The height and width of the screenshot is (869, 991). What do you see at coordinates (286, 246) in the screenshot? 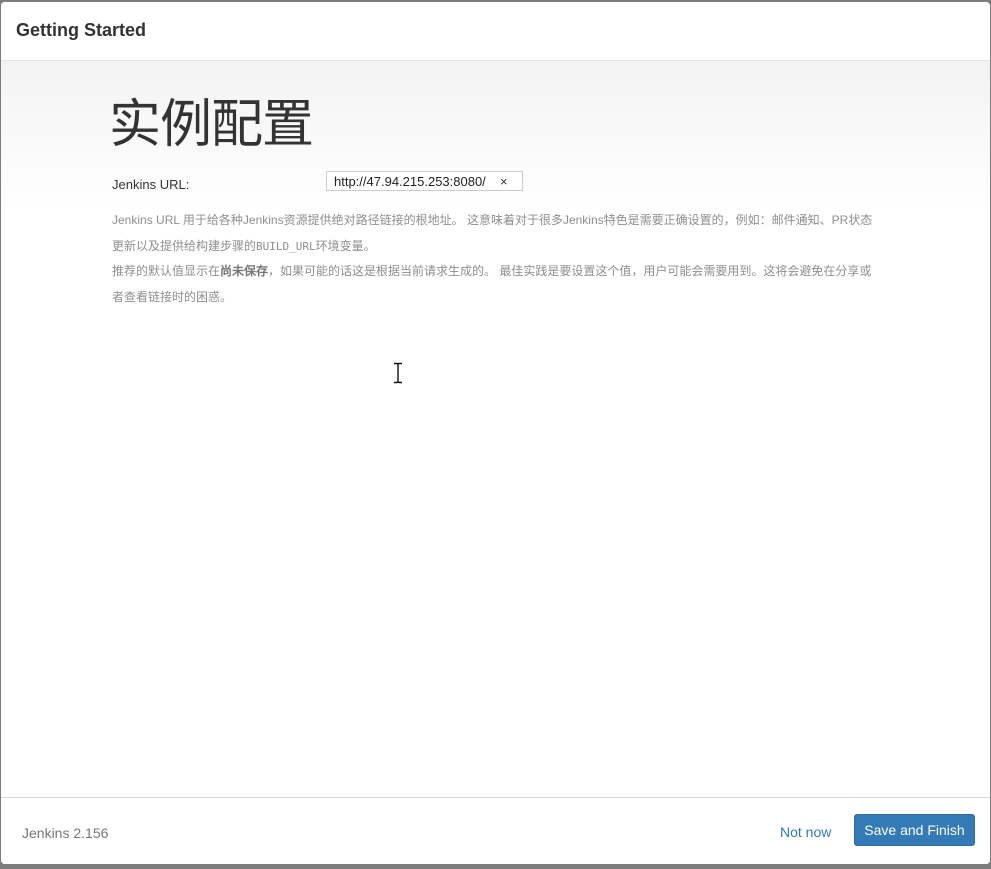
I see `build-url-code: BUILD_URL` at bounding box center [286, 246].